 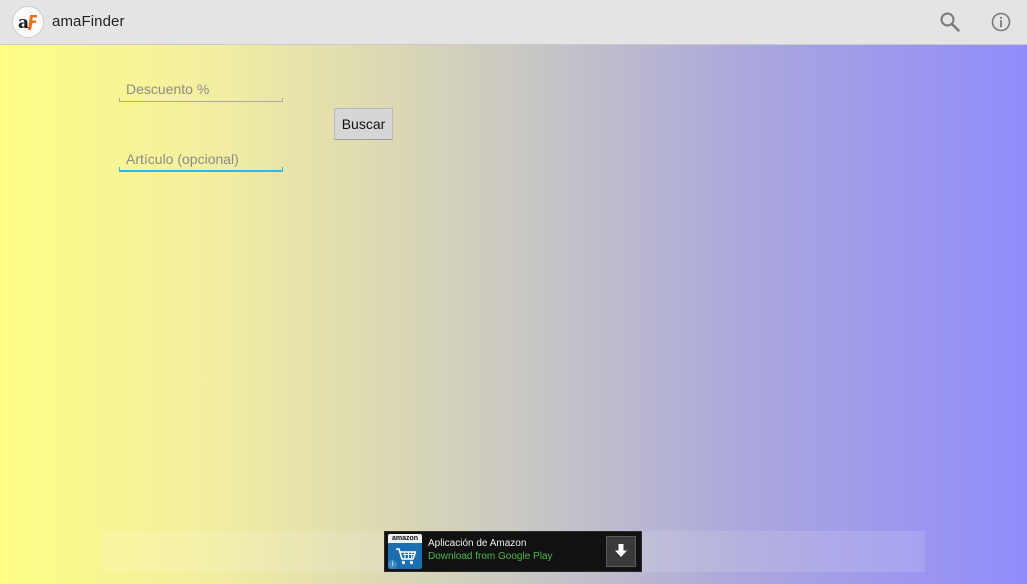 What do you see at coordinates (513, 22) in the screenshot?
I see `action-bar: a amaFinder` at bounding box center [513, 22].